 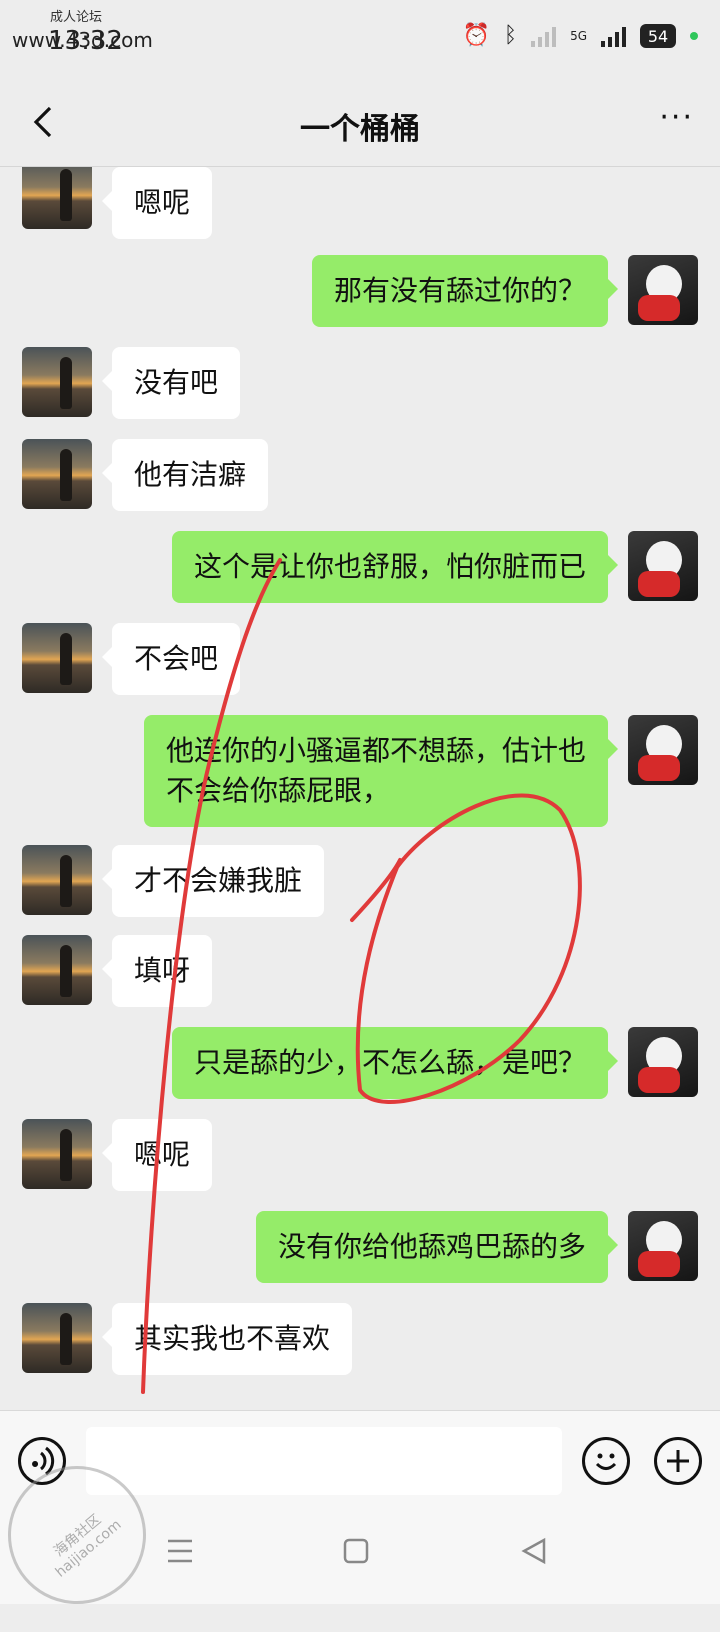 What do you see at coordinates (676, 117) in the screenshot?
I see `more-options-button: ···` at bounding box center [676, 117].